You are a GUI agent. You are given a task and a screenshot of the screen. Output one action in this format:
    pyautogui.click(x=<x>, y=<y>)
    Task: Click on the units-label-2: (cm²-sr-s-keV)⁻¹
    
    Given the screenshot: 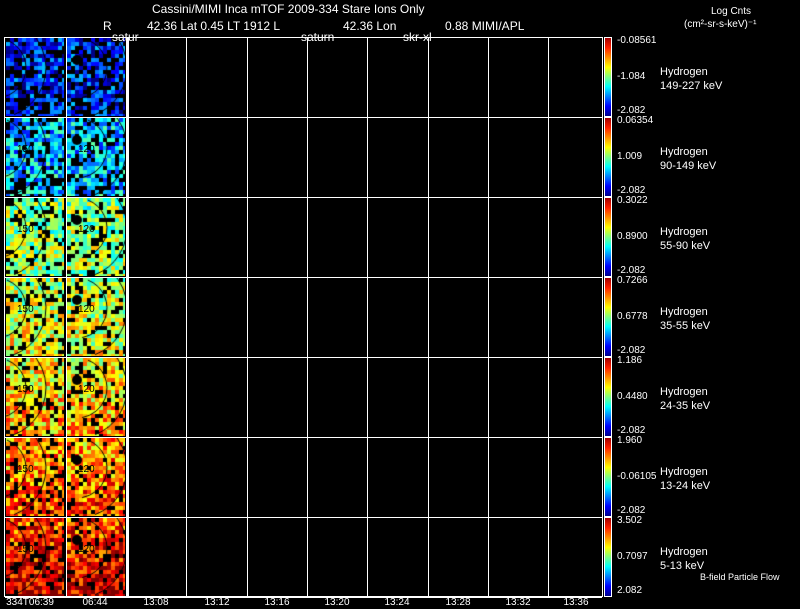 What is the action you would take?
    pyautogui.click(x=720, y=24)
    